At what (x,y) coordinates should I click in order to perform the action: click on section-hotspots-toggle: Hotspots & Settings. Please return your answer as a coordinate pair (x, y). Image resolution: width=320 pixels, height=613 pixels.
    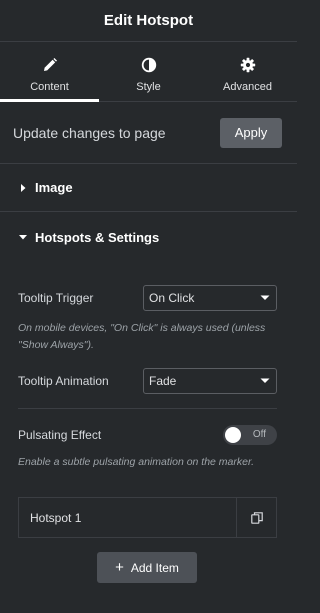
    Looking at the image, I should click on (148, 237).